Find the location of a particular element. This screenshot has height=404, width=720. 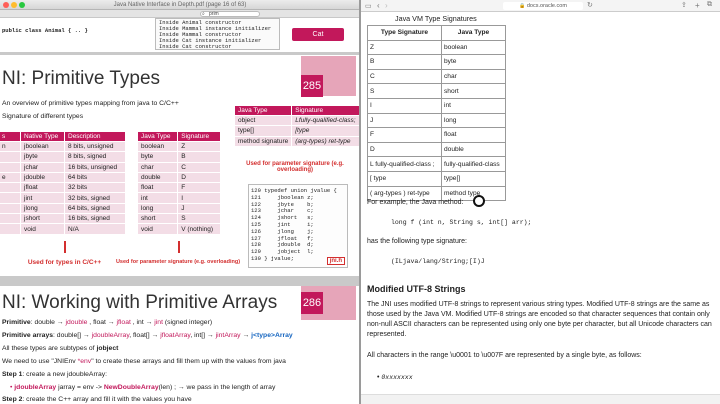

bullet-item: • 0xxxxxxx is located at coordinates (395, 377).